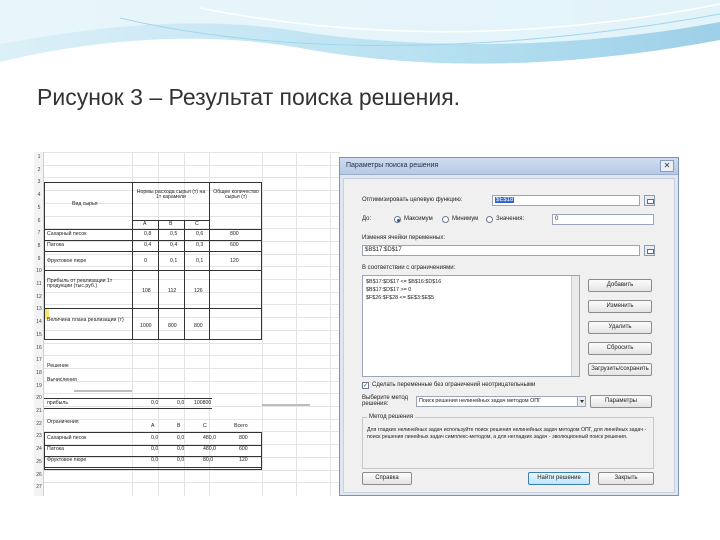 Image resolution: width=720 pixels, height=540 pixels. I want to click on row-number: 21, so click(39, 411).